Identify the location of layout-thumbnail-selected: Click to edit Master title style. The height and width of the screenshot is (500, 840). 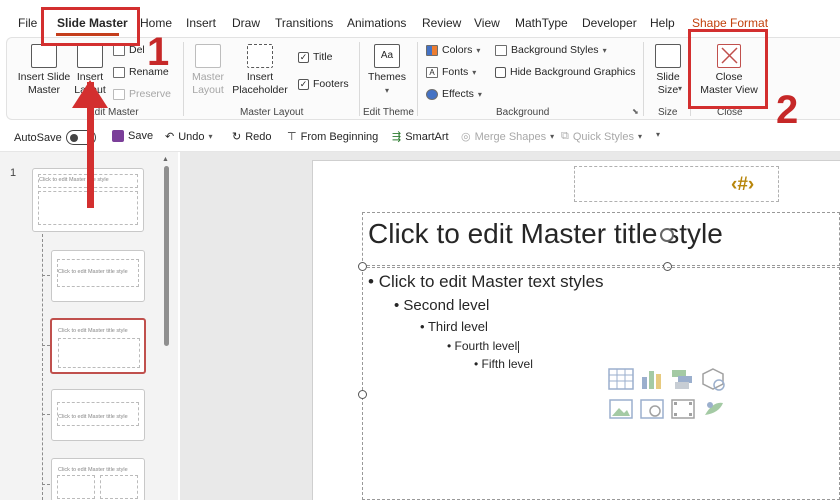
(98, 346).